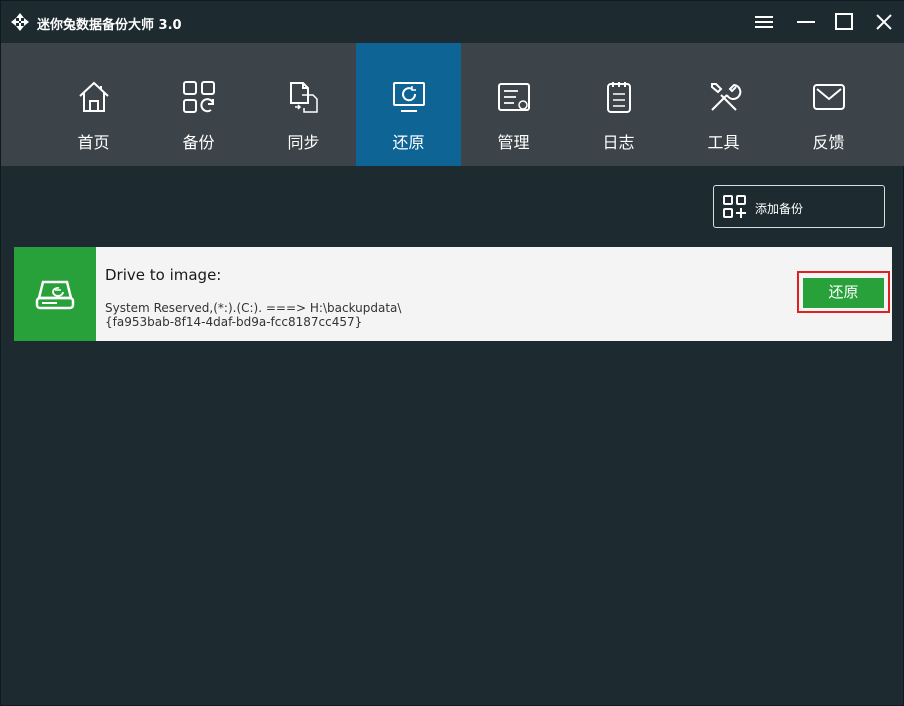 Image resolution: width=904 pixels, height=706 pixels. I want to click on drive-icon, so click(55, 294).